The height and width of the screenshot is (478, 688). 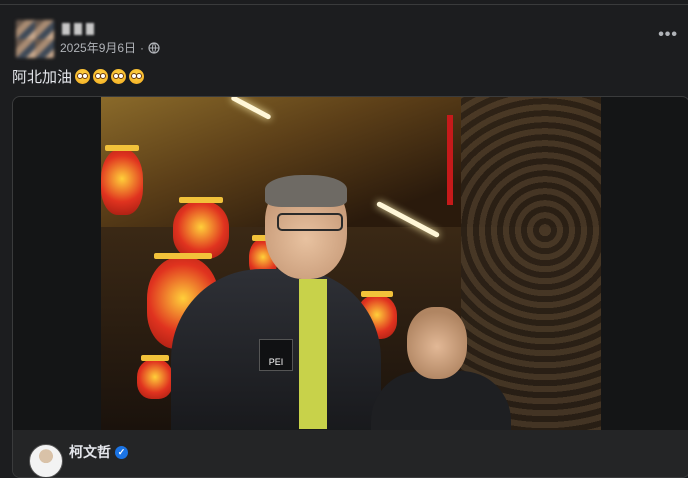 What do you see at coordinates (344, 4) in the screenshot?
I see `top-divider` at bounding box center [344, 4].